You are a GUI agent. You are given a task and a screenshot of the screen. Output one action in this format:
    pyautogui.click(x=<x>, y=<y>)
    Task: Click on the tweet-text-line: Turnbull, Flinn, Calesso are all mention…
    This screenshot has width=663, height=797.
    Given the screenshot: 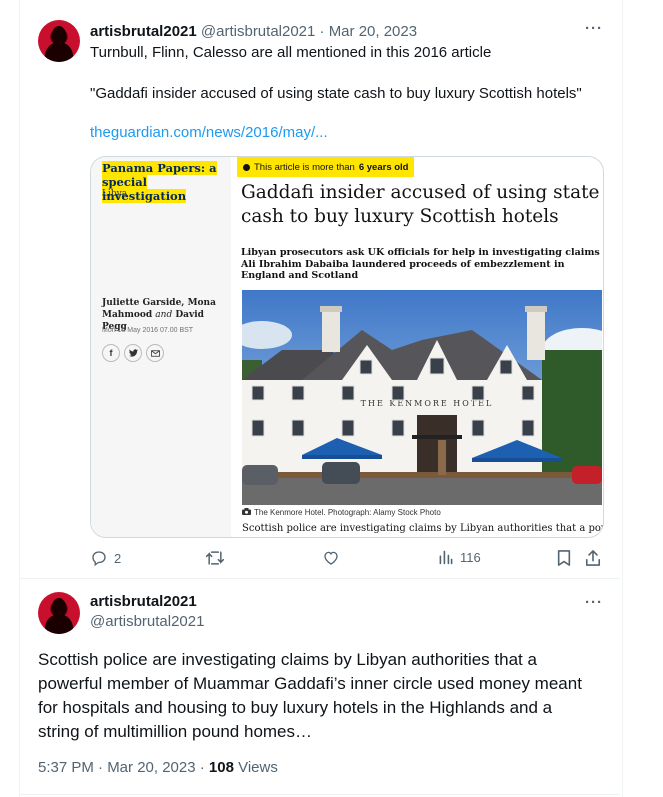 What is the action you would take?
    pyautogui.click(x=291, y=52)
    